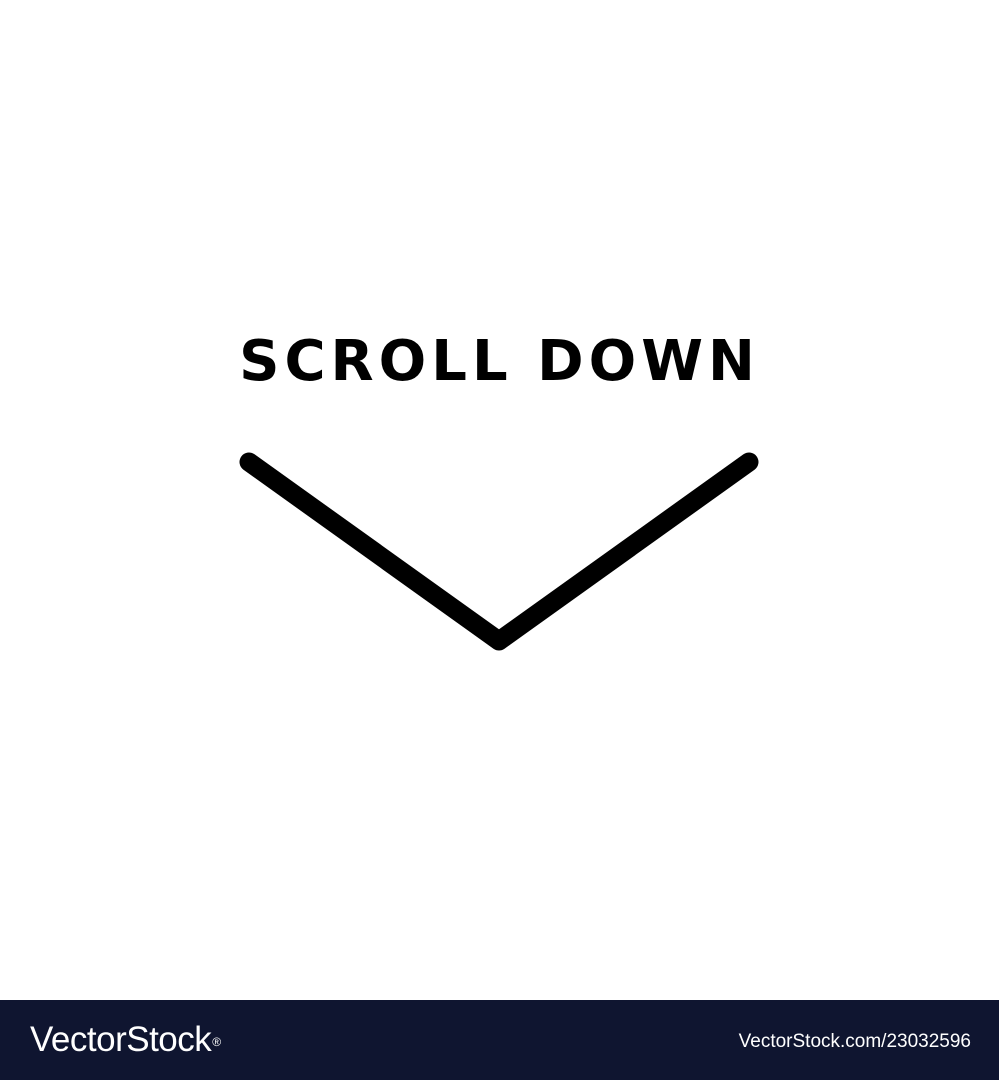 The image size is (999, 1080). What do you see at coordinates (499, 552) in the screenshot?
I see `chevron-down-icon` at bounding box center [499, 552].